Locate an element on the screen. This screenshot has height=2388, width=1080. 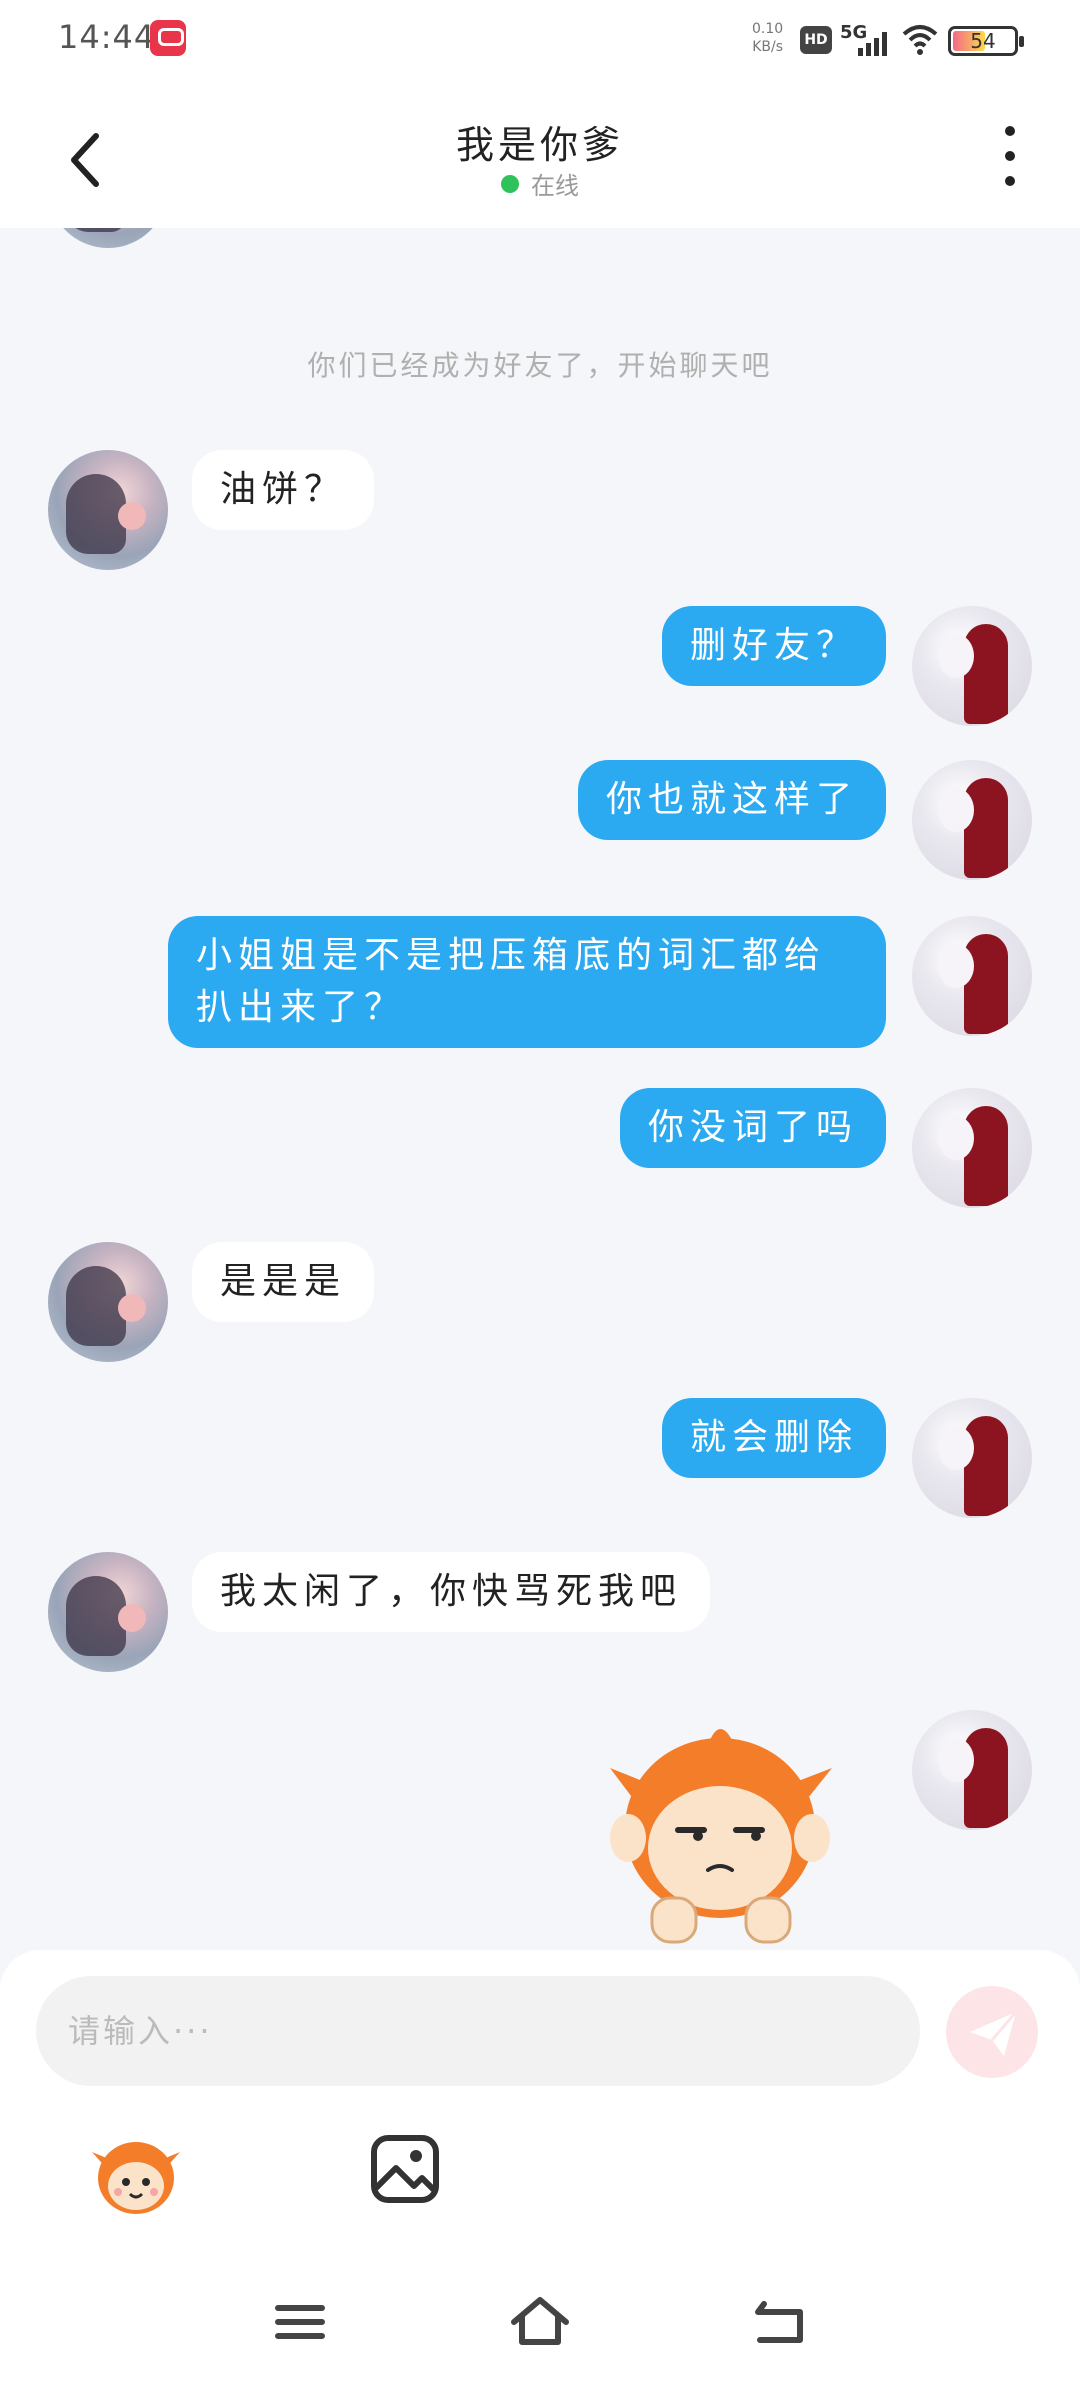
system-note: 你们已经成为好友了，开始聊天吧 is located at coordinates (540, 365).